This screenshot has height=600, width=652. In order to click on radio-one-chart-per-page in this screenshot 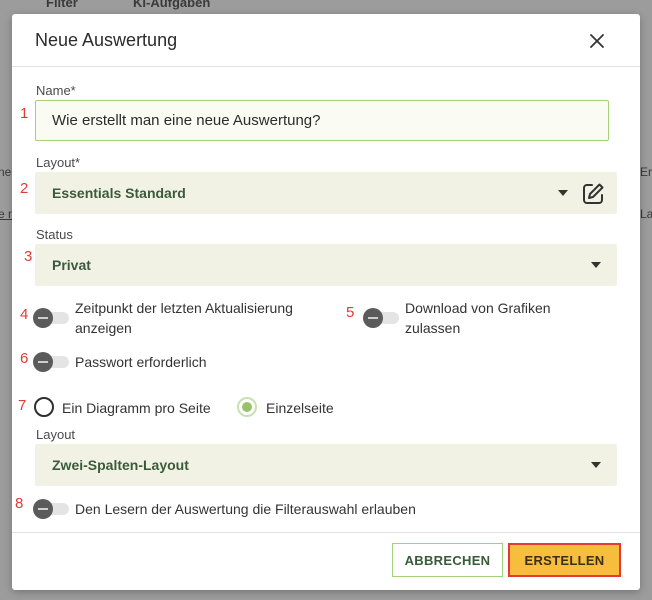, I will do `click(44, 407)`.